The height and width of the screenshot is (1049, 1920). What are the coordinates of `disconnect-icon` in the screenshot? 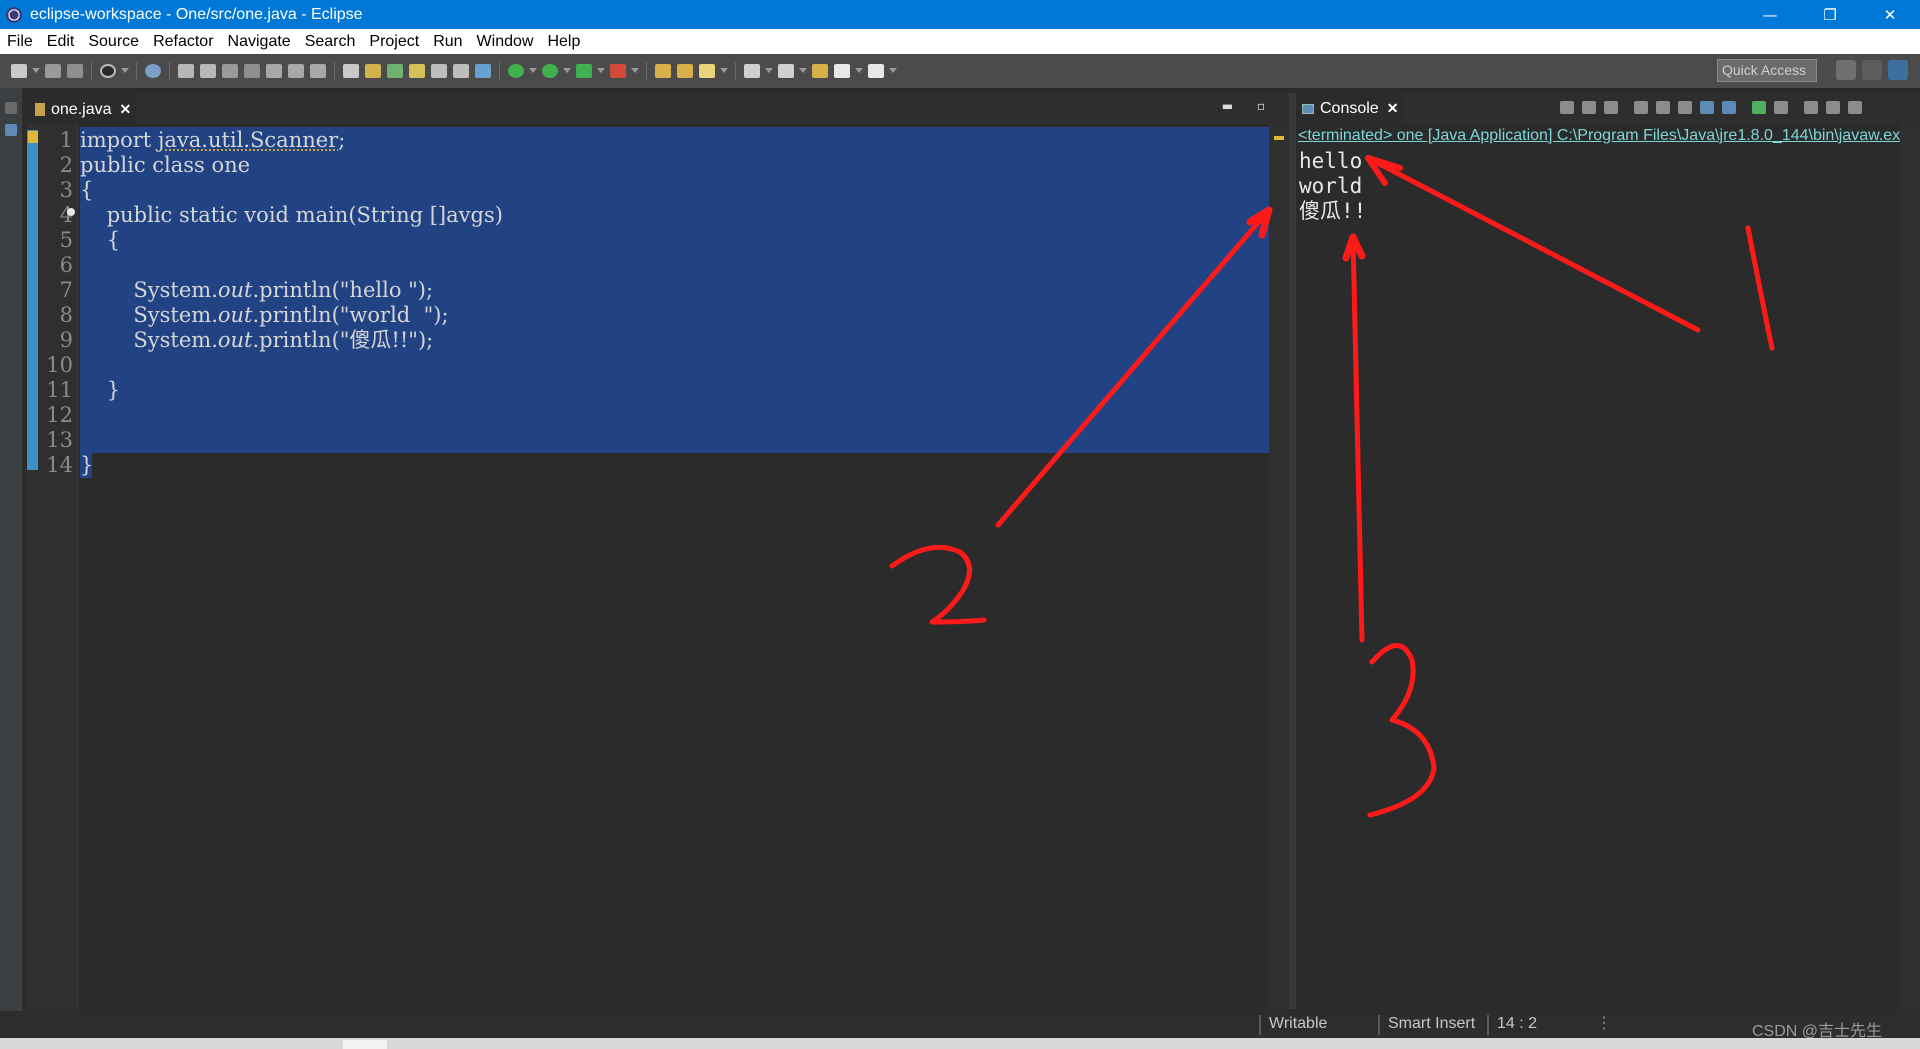 It's located at (252, 71).